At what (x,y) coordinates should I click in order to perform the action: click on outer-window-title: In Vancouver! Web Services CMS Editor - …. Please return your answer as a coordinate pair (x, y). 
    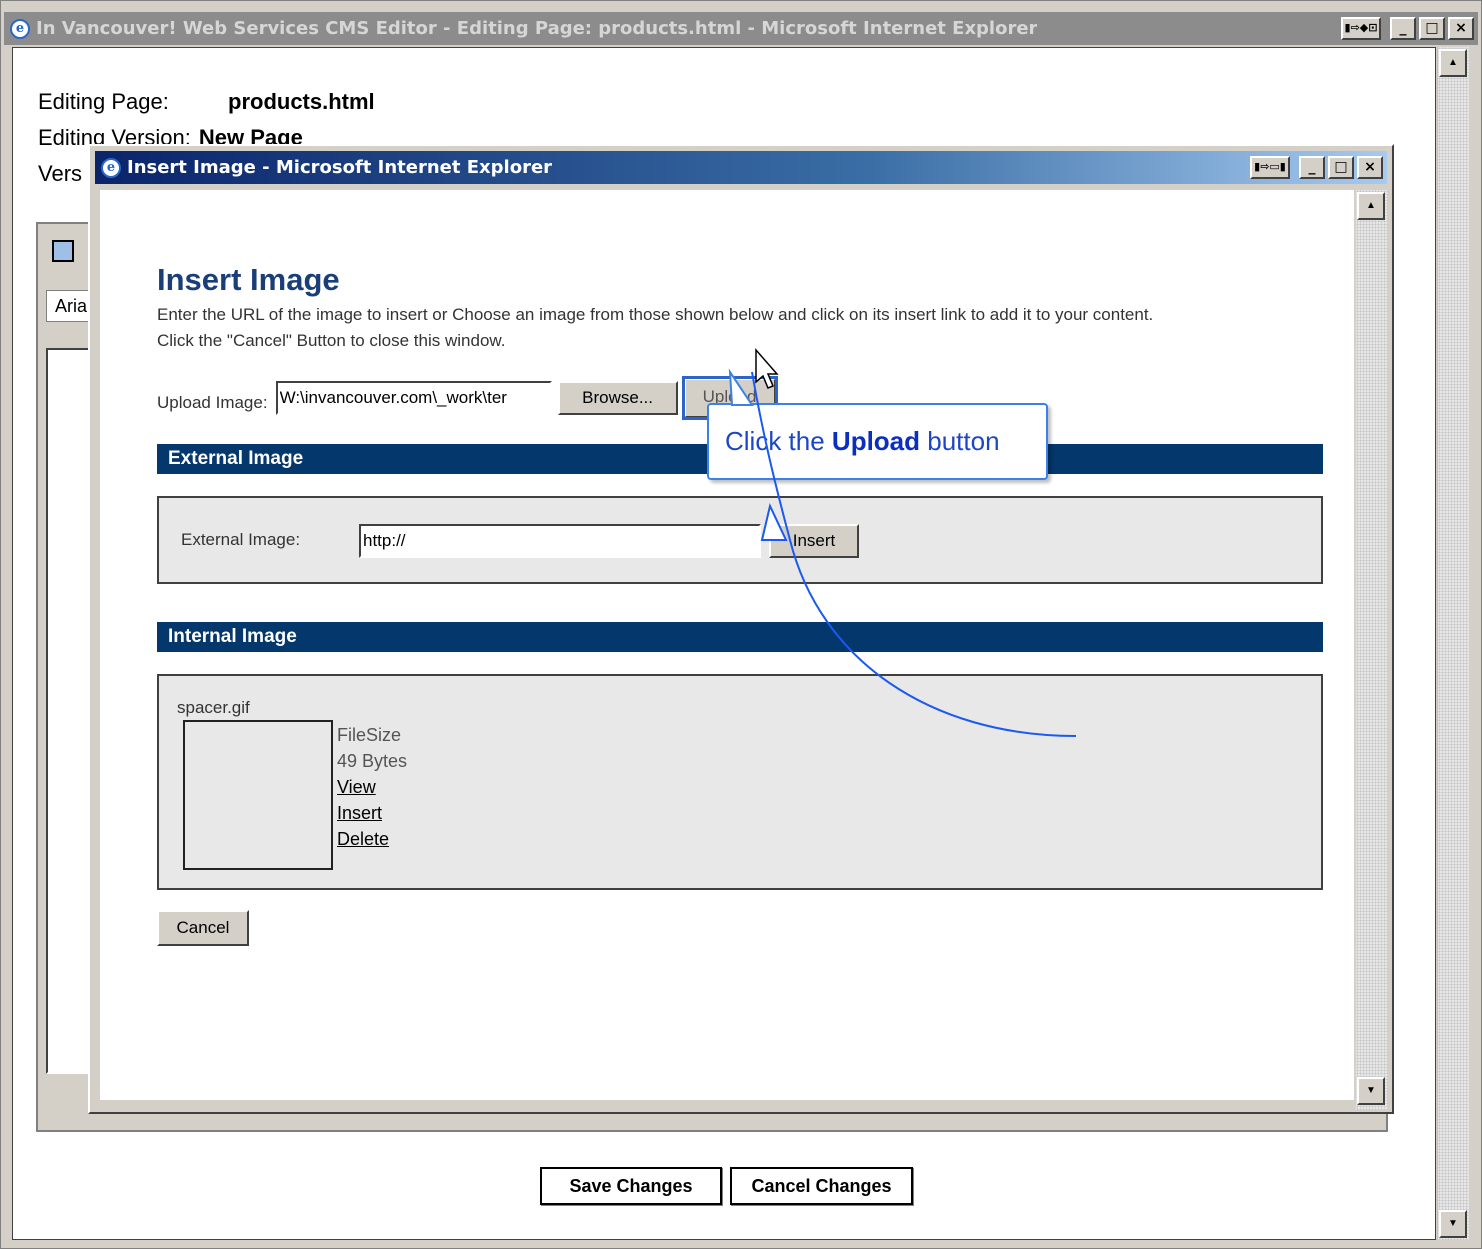
    Looking at the image, I should click on (537, 28).